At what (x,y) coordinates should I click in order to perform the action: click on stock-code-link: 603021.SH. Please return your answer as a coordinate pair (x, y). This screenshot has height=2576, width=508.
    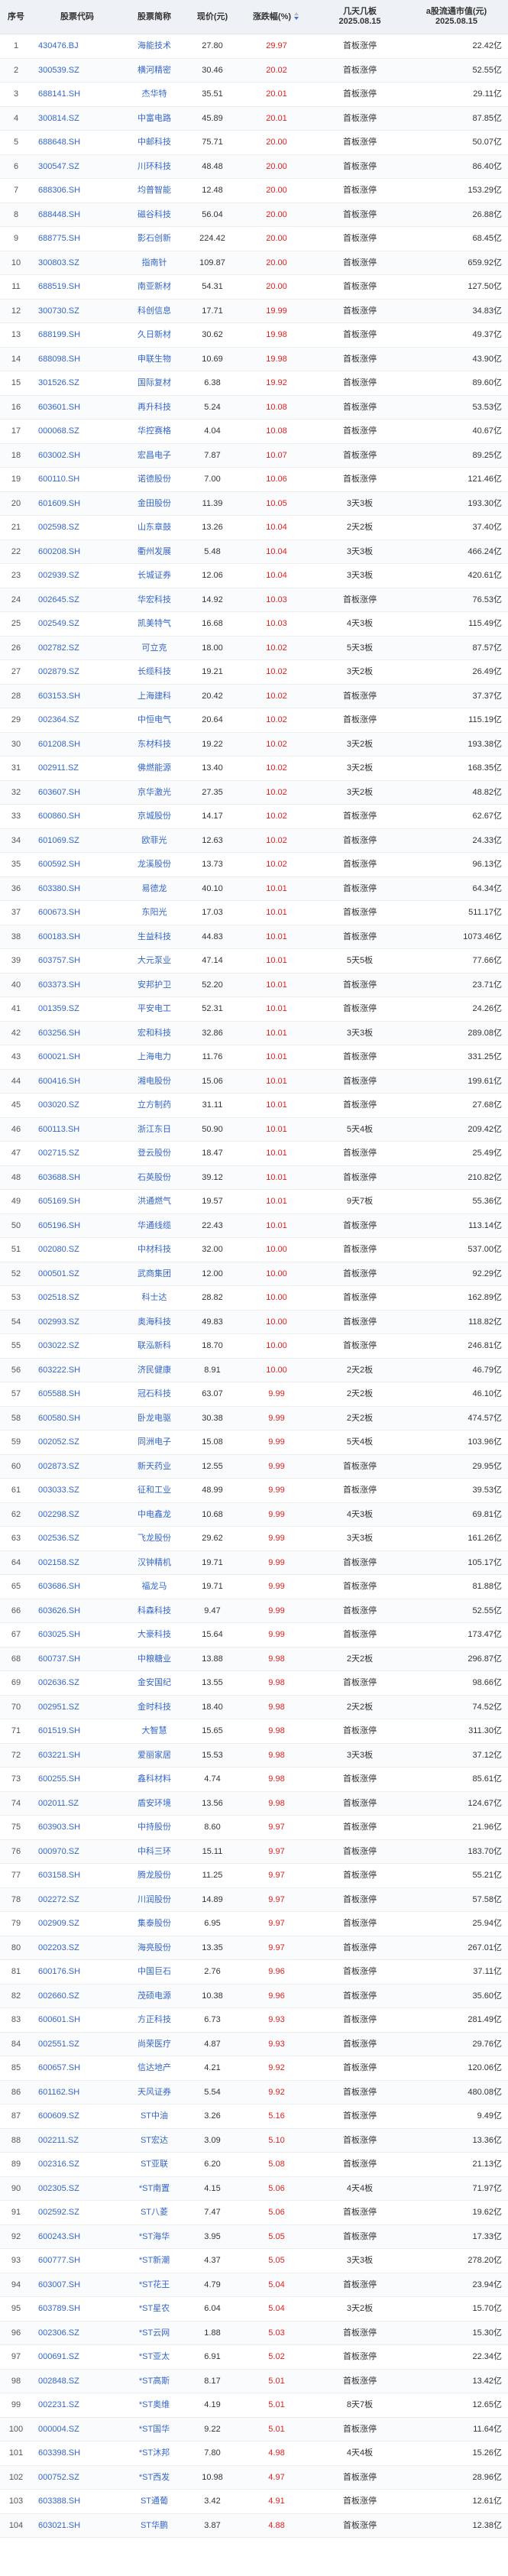
    Looking at the image, I should click on (80, 2526).